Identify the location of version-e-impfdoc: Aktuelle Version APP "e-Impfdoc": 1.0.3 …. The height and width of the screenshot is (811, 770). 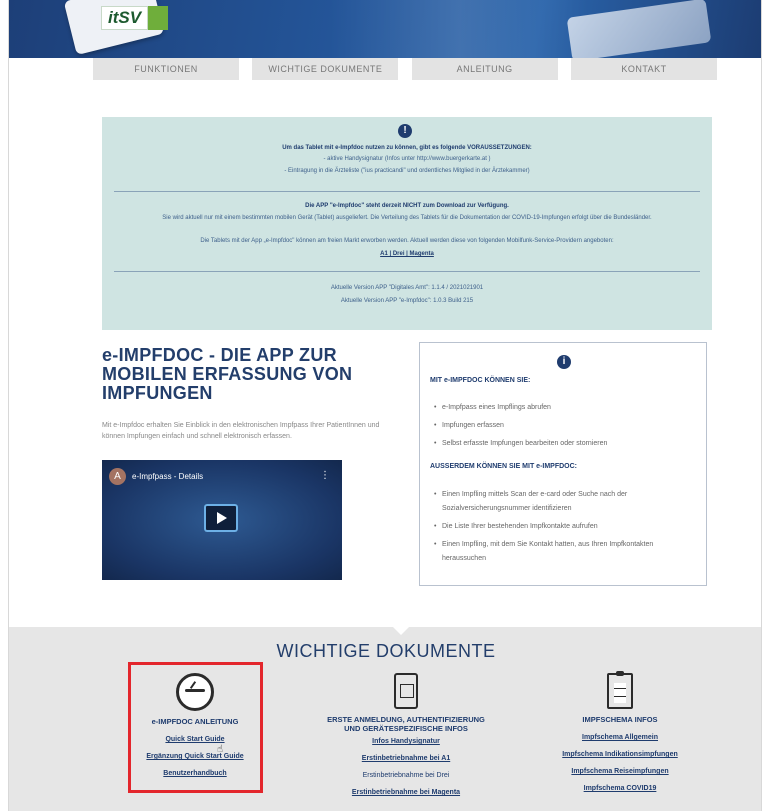
(407, 301).